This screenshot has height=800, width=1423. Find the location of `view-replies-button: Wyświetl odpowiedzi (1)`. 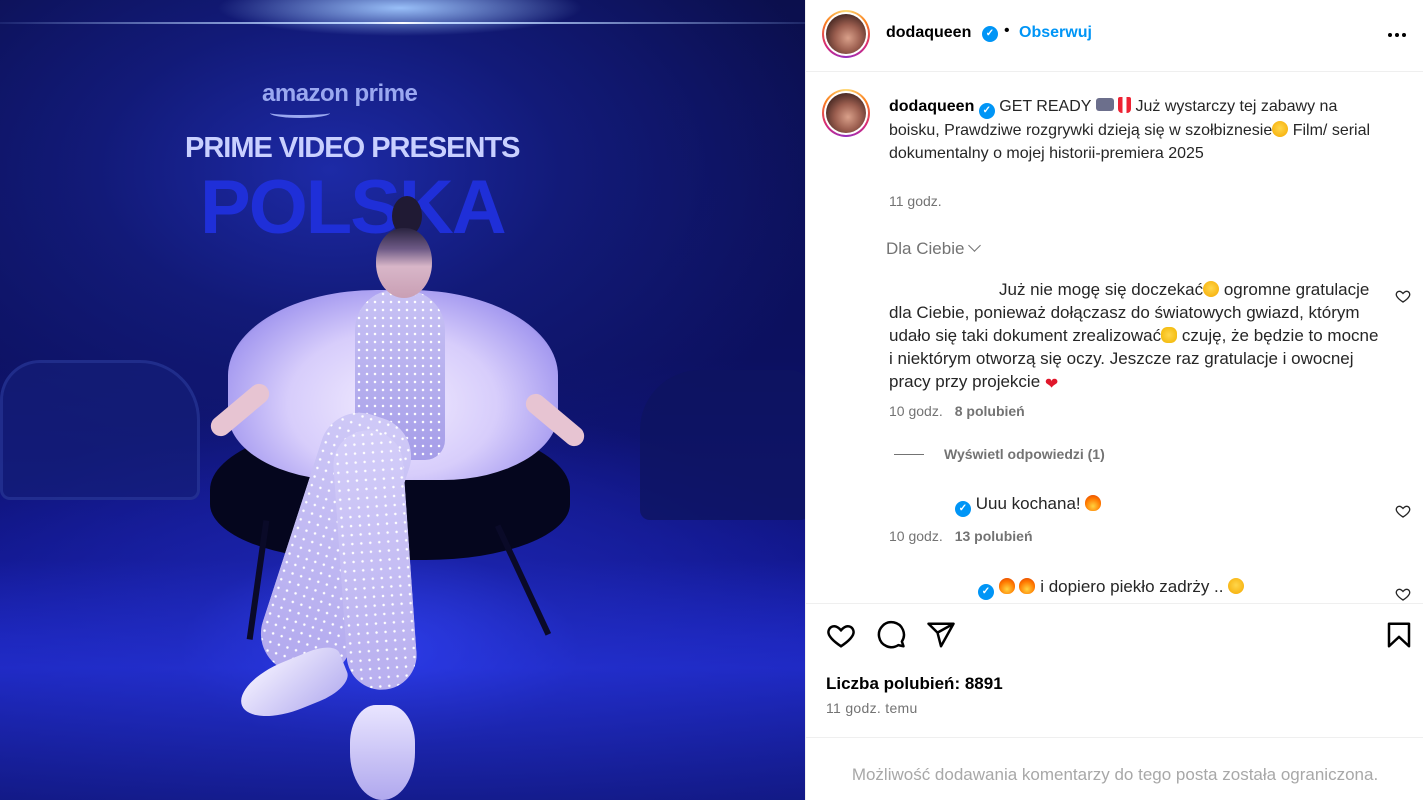

view-replies-button: Wyświetl odpowiedzi (1) is located at coordinates (999, 454).